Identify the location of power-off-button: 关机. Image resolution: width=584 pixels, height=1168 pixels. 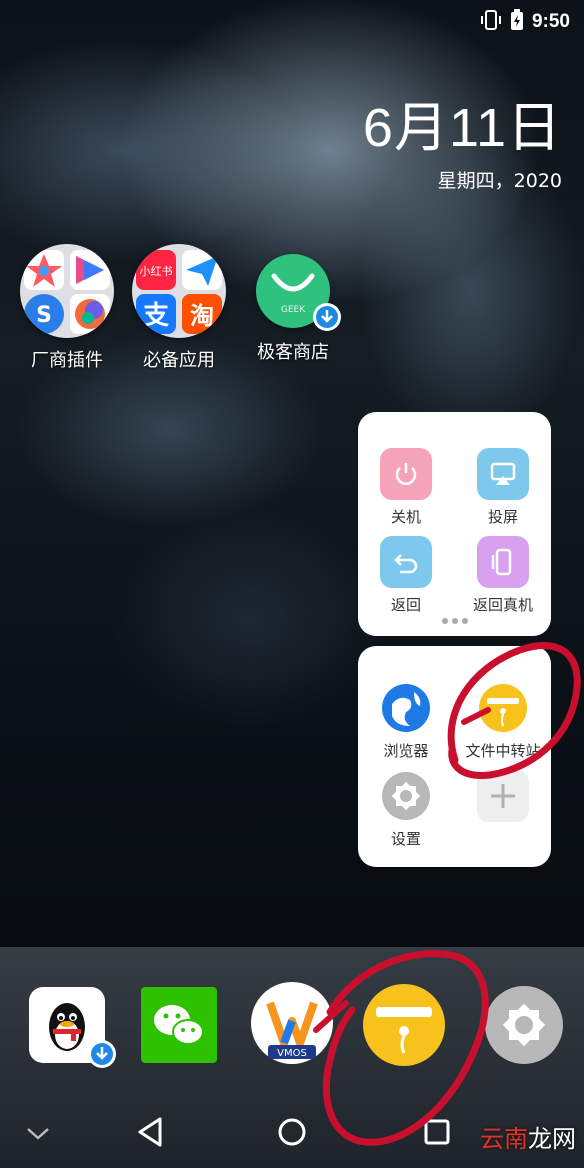
(406, 487).